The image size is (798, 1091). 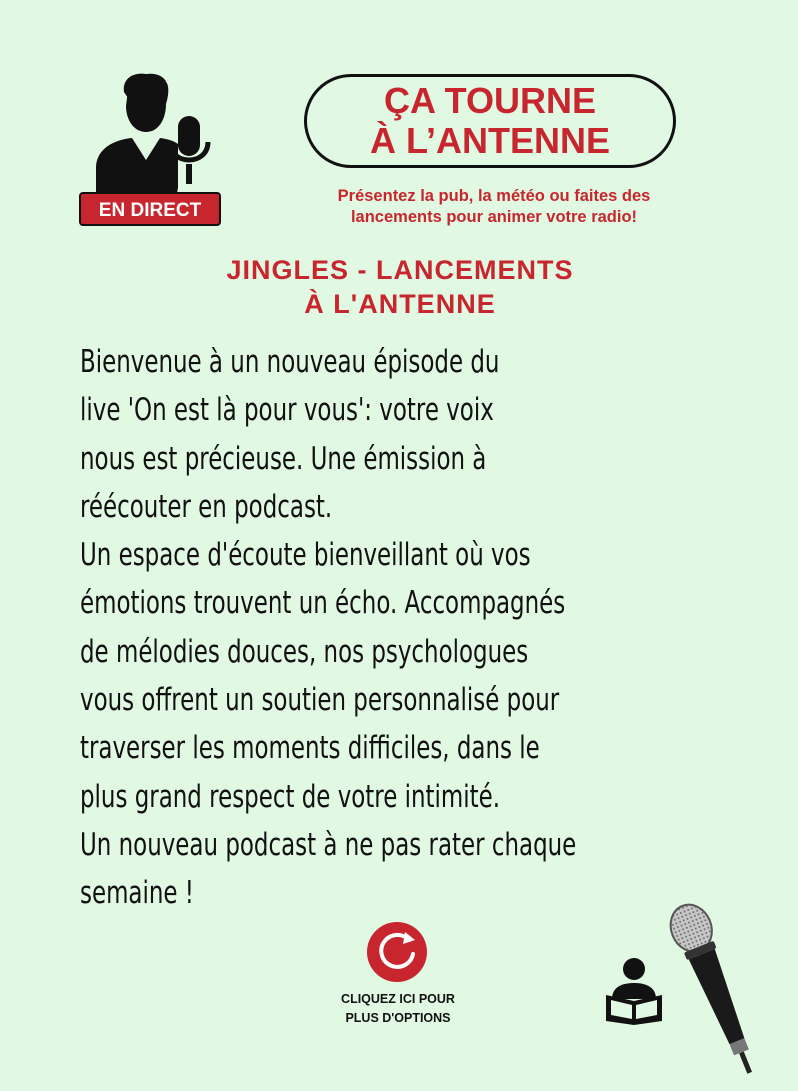 I want to click on script-line: réécouter en podcast., so click(x=206, y=506).